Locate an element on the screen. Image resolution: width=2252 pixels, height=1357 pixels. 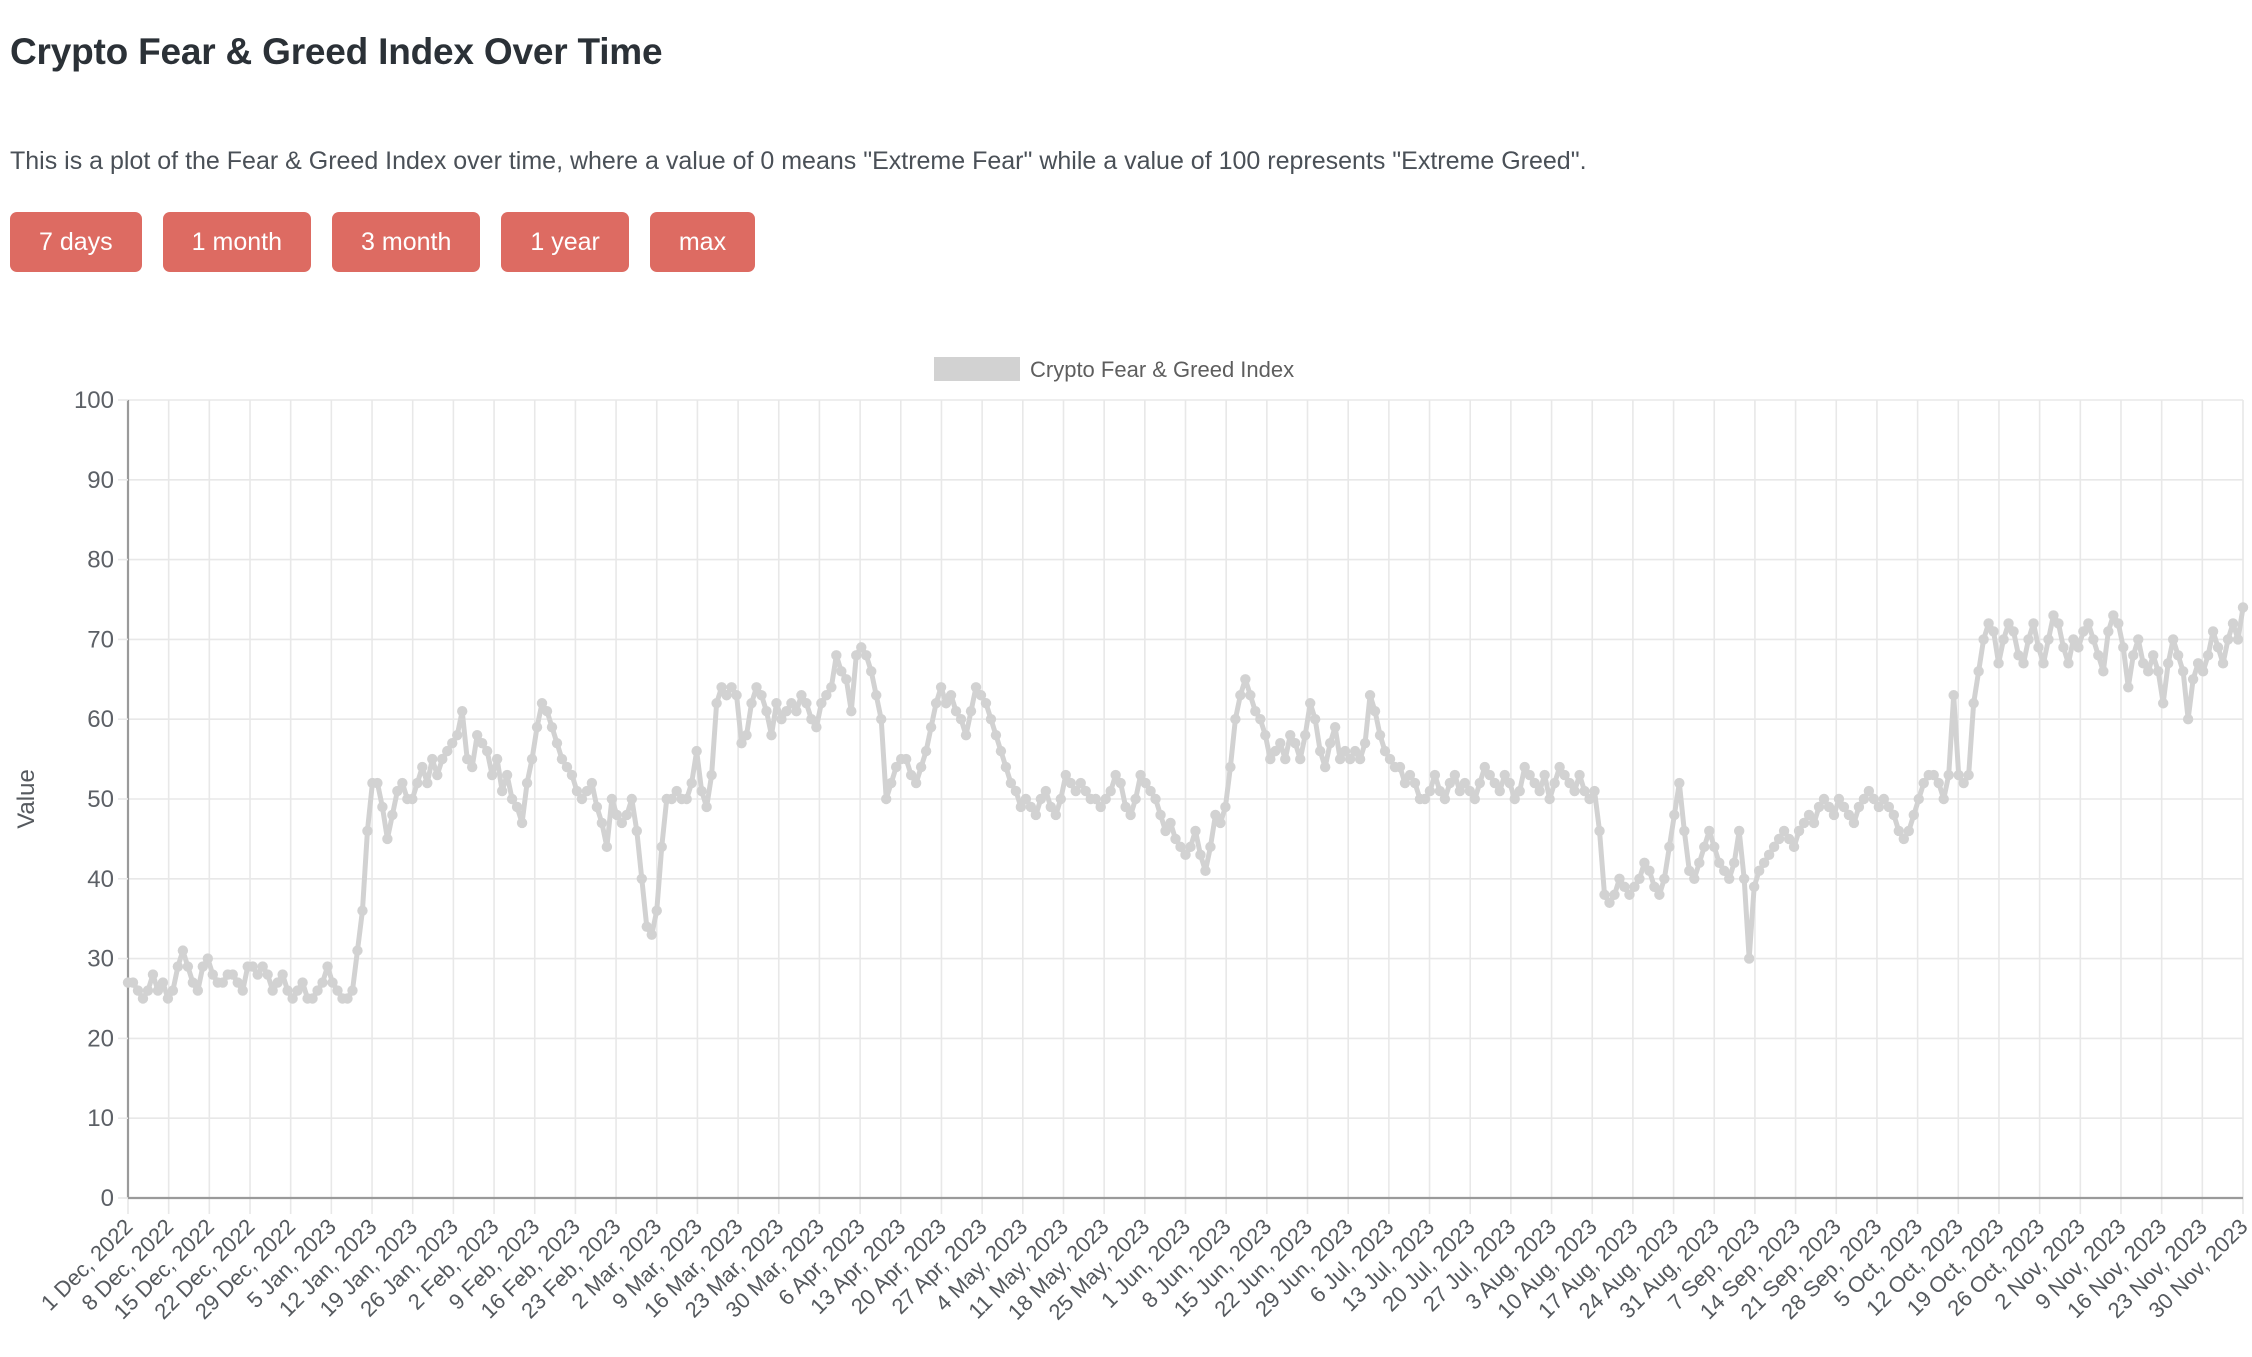
range-button-7-days: 7 days is located at coordinates (76, 242).